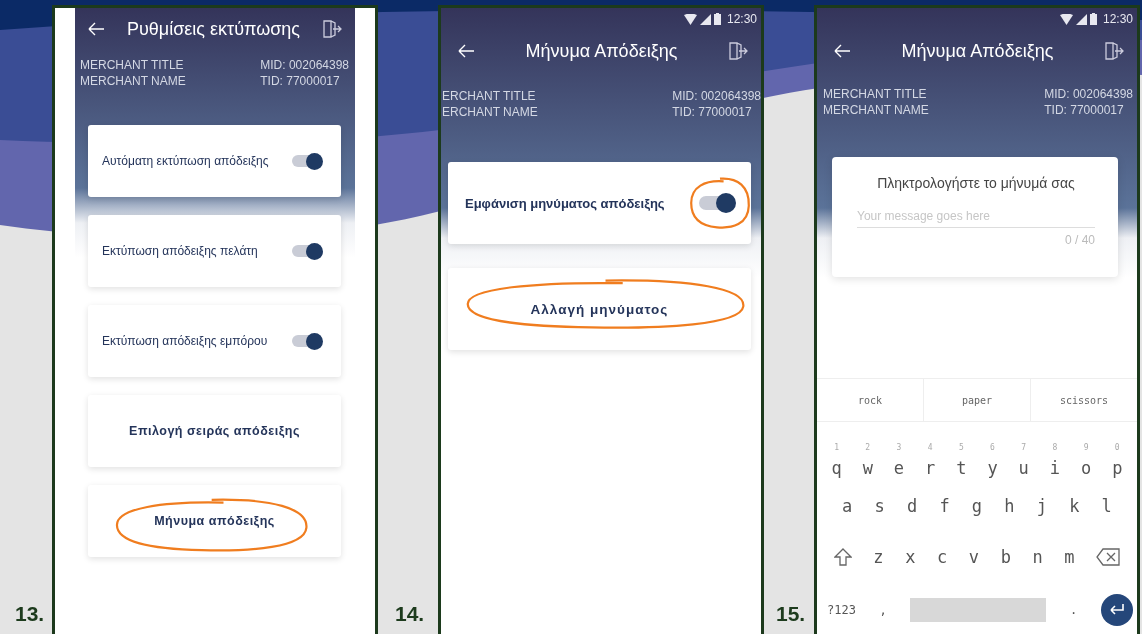 The height and width of the screenshot is (634, 1142). Describe the element at coordinates (213, 29) in the screenshot. I see `screen-title: Ρυθμίσεις εκτύπωσης` at that location.